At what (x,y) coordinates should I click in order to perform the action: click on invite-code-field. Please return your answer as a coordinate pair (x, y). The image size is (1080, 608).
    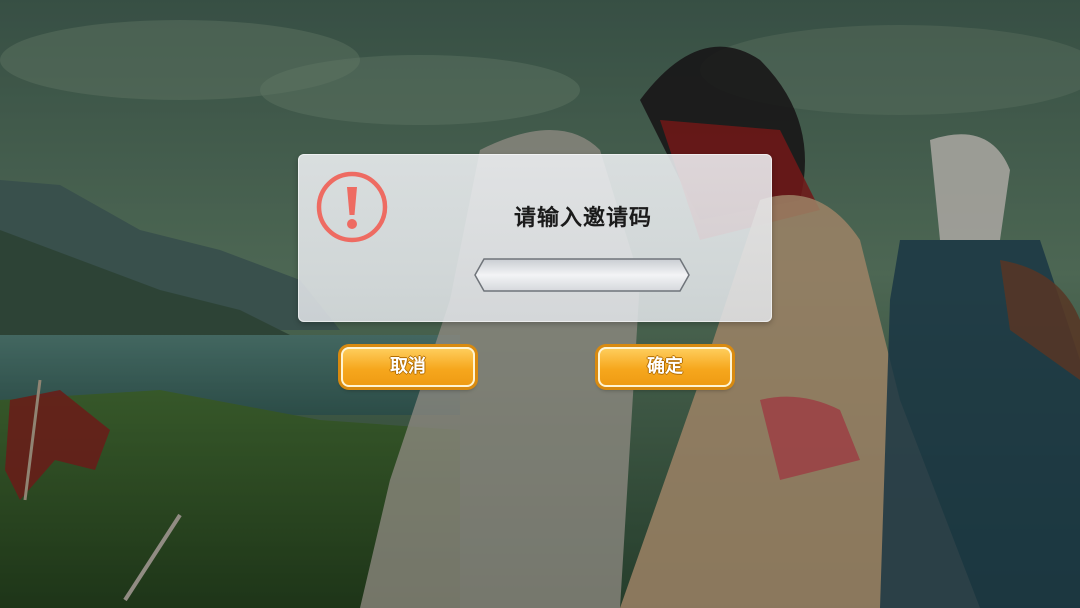
    Looking at the image, I should click on (582, 275).